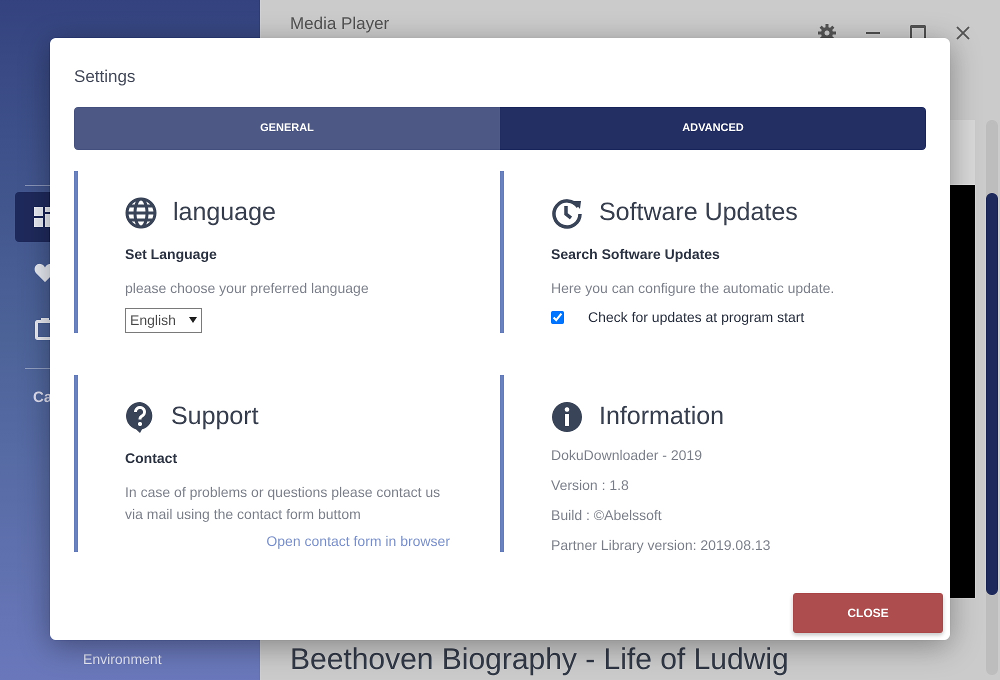  What do you see at coordinates (698, 212) in the screenshot?
I see `section-title: Software Updates` at bounding box center [698, 212].